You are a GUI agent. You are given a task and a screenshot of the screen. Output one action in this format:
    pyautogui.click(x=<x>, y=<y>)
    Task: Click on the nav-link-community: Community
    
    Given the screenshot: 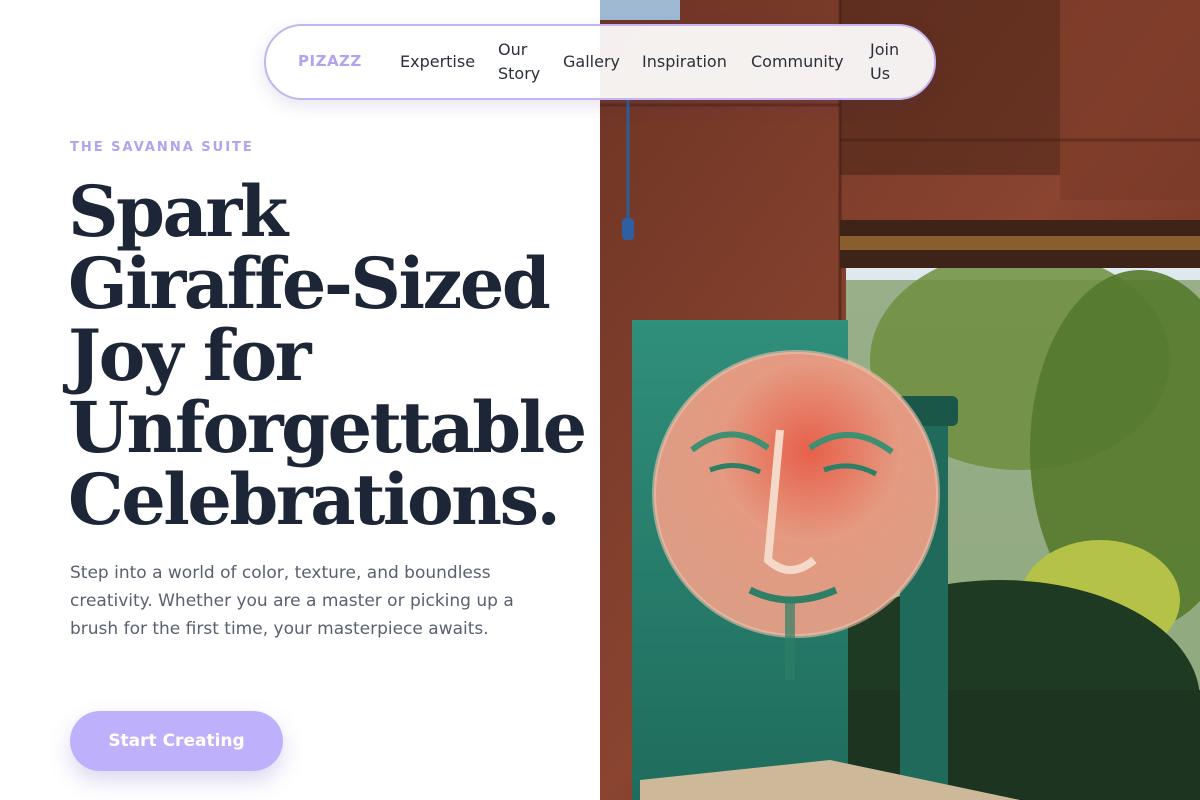 What is the action you would take?
    pyautogui.click(x=797, y=62)
    